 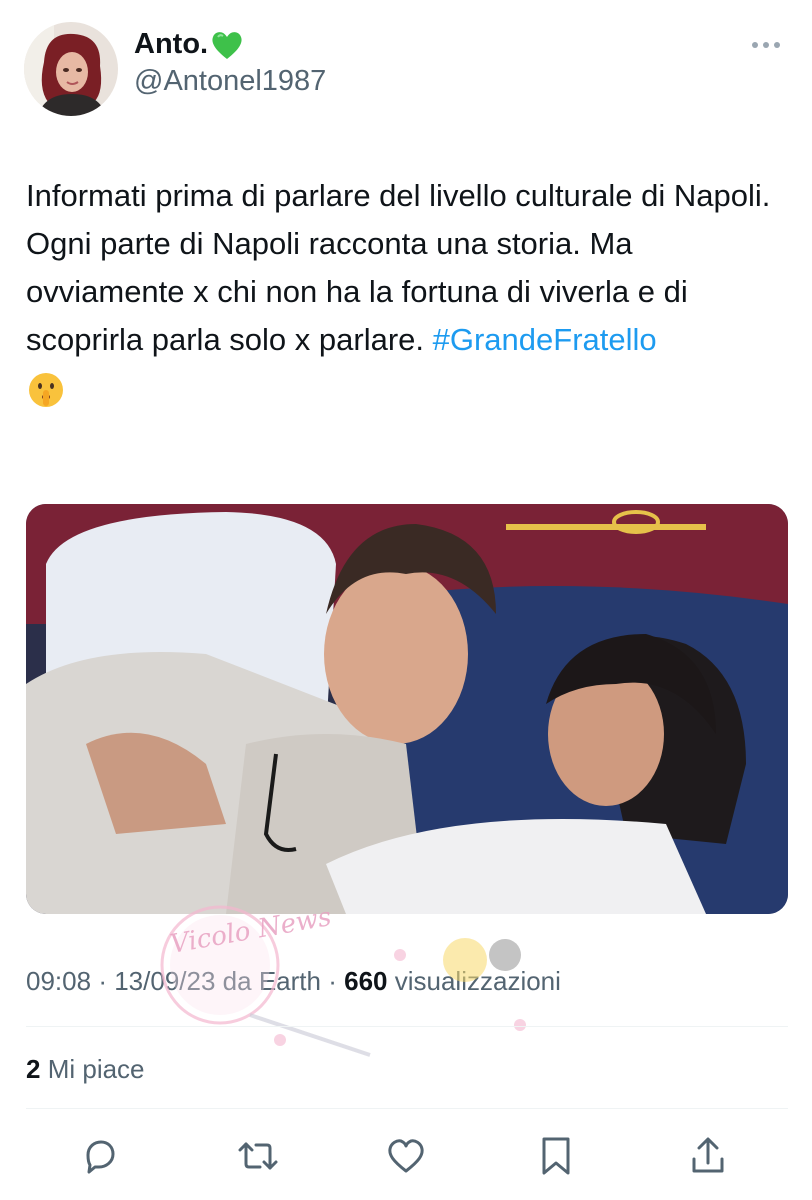 I want to click on retweet-icon, so click(x=258, y=1156).